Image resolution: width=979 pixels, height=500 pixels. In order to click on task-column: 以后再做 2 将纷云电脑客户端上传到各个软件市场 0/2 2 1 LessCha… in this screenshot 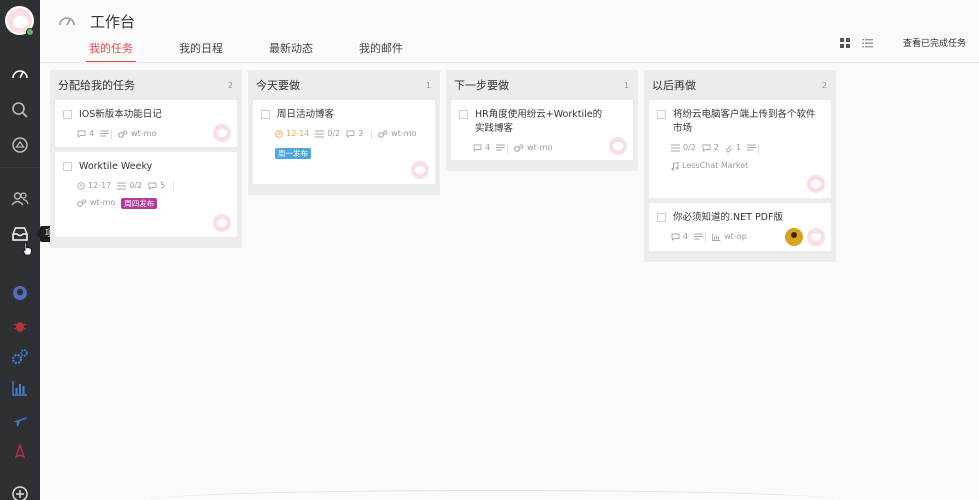, I will do `click(740, 166)`.